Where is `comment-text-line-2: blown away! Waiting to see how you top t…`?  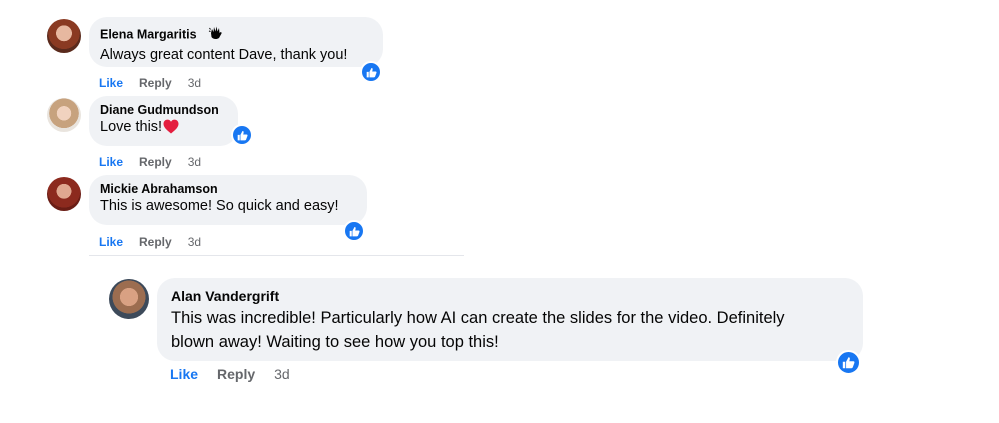
comment-text-line-2: blown away! Waiting to see how you top t… is located at coordinates (335, 342).